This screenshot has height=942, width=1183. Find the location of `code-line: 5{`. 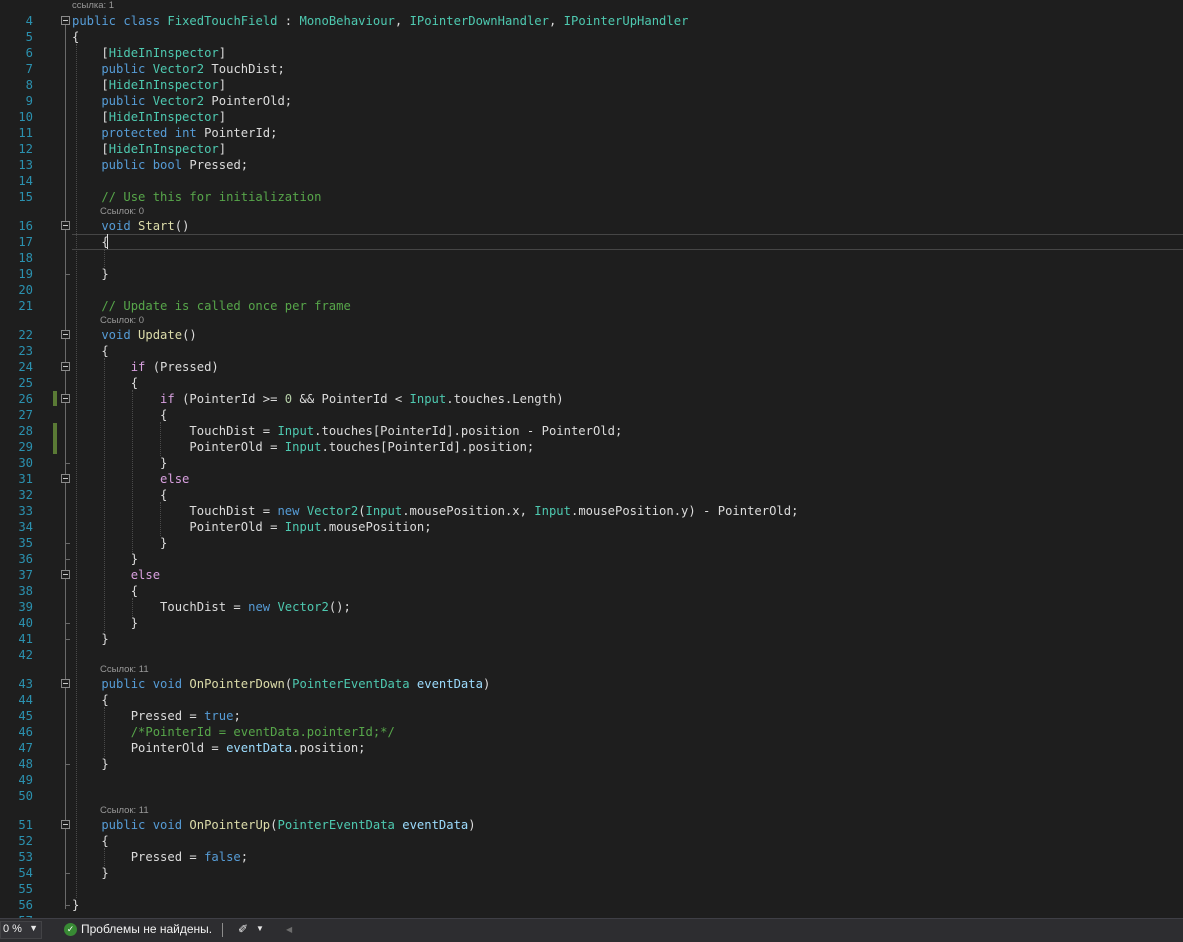

code-line: 5{ is located at coordinates (591, 37).